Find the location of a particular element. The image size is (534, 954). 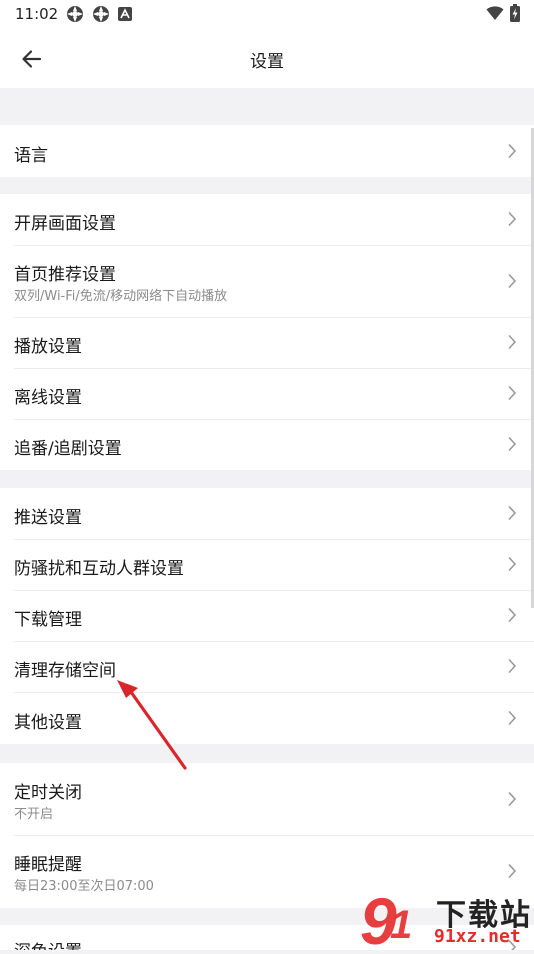

settings-item-subtitle: 每日23:00至次日07:00 is located at coordinates (84, 886).